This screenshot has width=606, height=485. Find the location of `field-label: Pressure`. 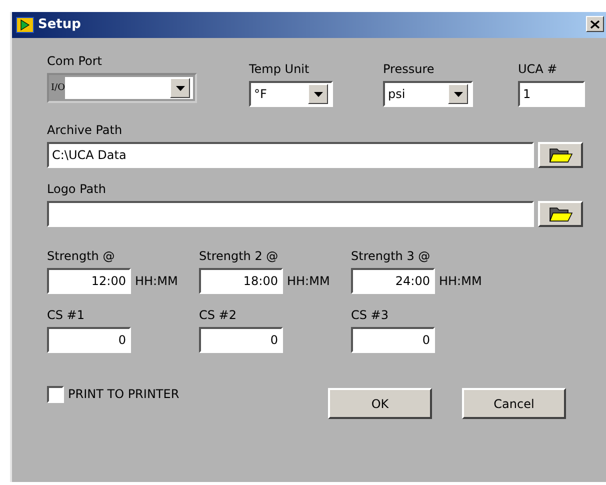

field-label: Pressure is located at coordinates (409, 69).